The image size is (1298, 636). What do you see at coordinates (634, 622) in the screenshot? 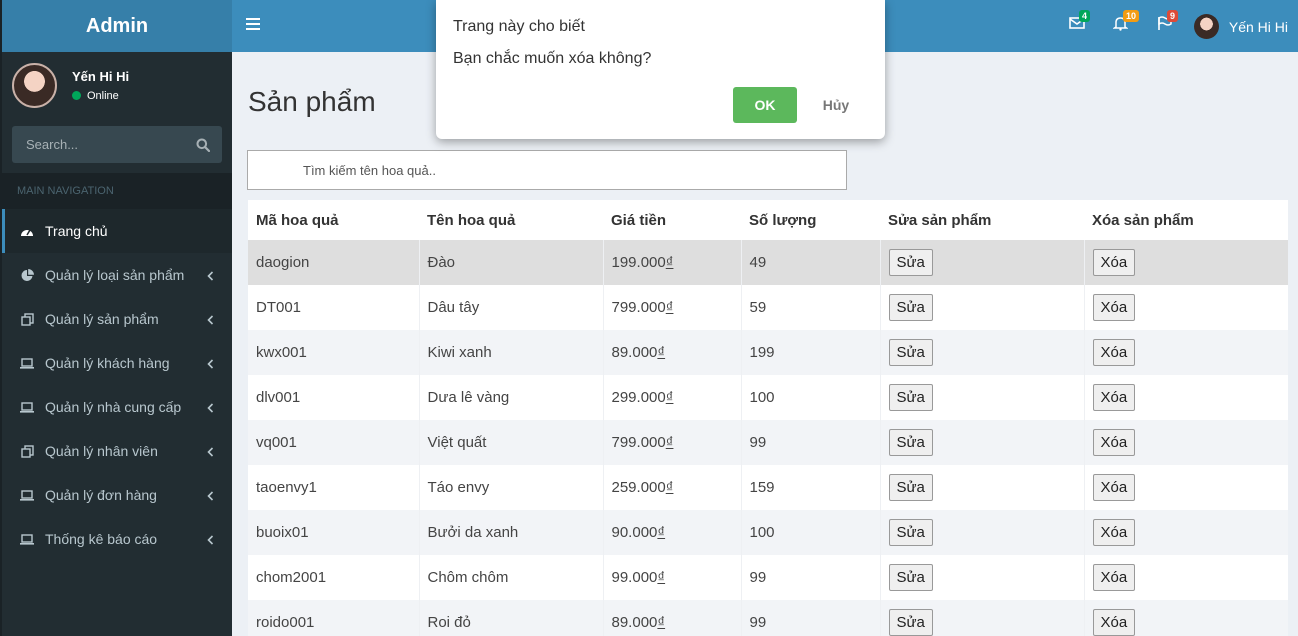
I see `price-value: 89.000` at bounding box center [634, 622].